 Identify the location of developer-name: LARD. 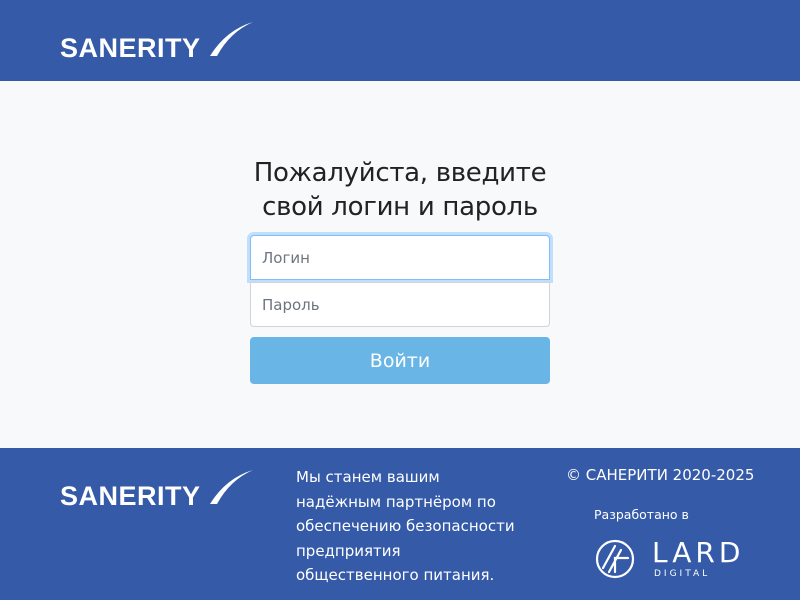
(698, 553).